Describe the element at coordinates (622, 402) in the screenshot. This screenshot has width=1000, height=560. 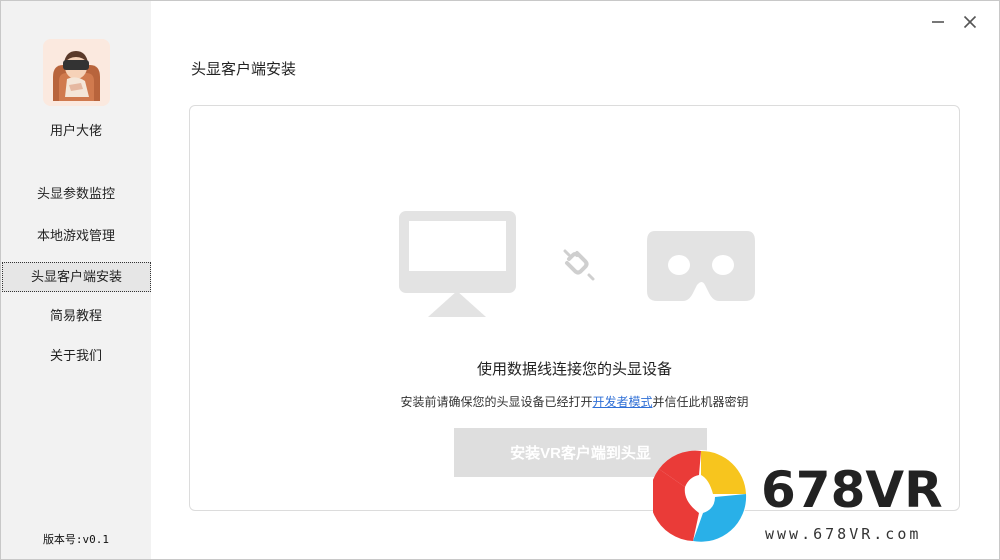
I see `developer-mode-link: 开发者模式` at that location.